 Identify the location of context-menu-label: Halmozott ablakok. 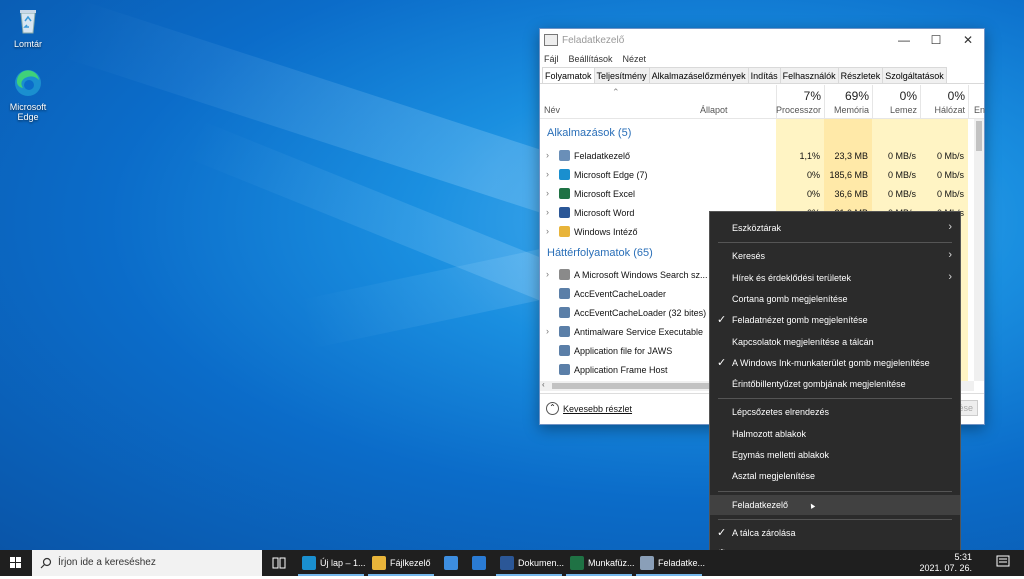
(769, 433).